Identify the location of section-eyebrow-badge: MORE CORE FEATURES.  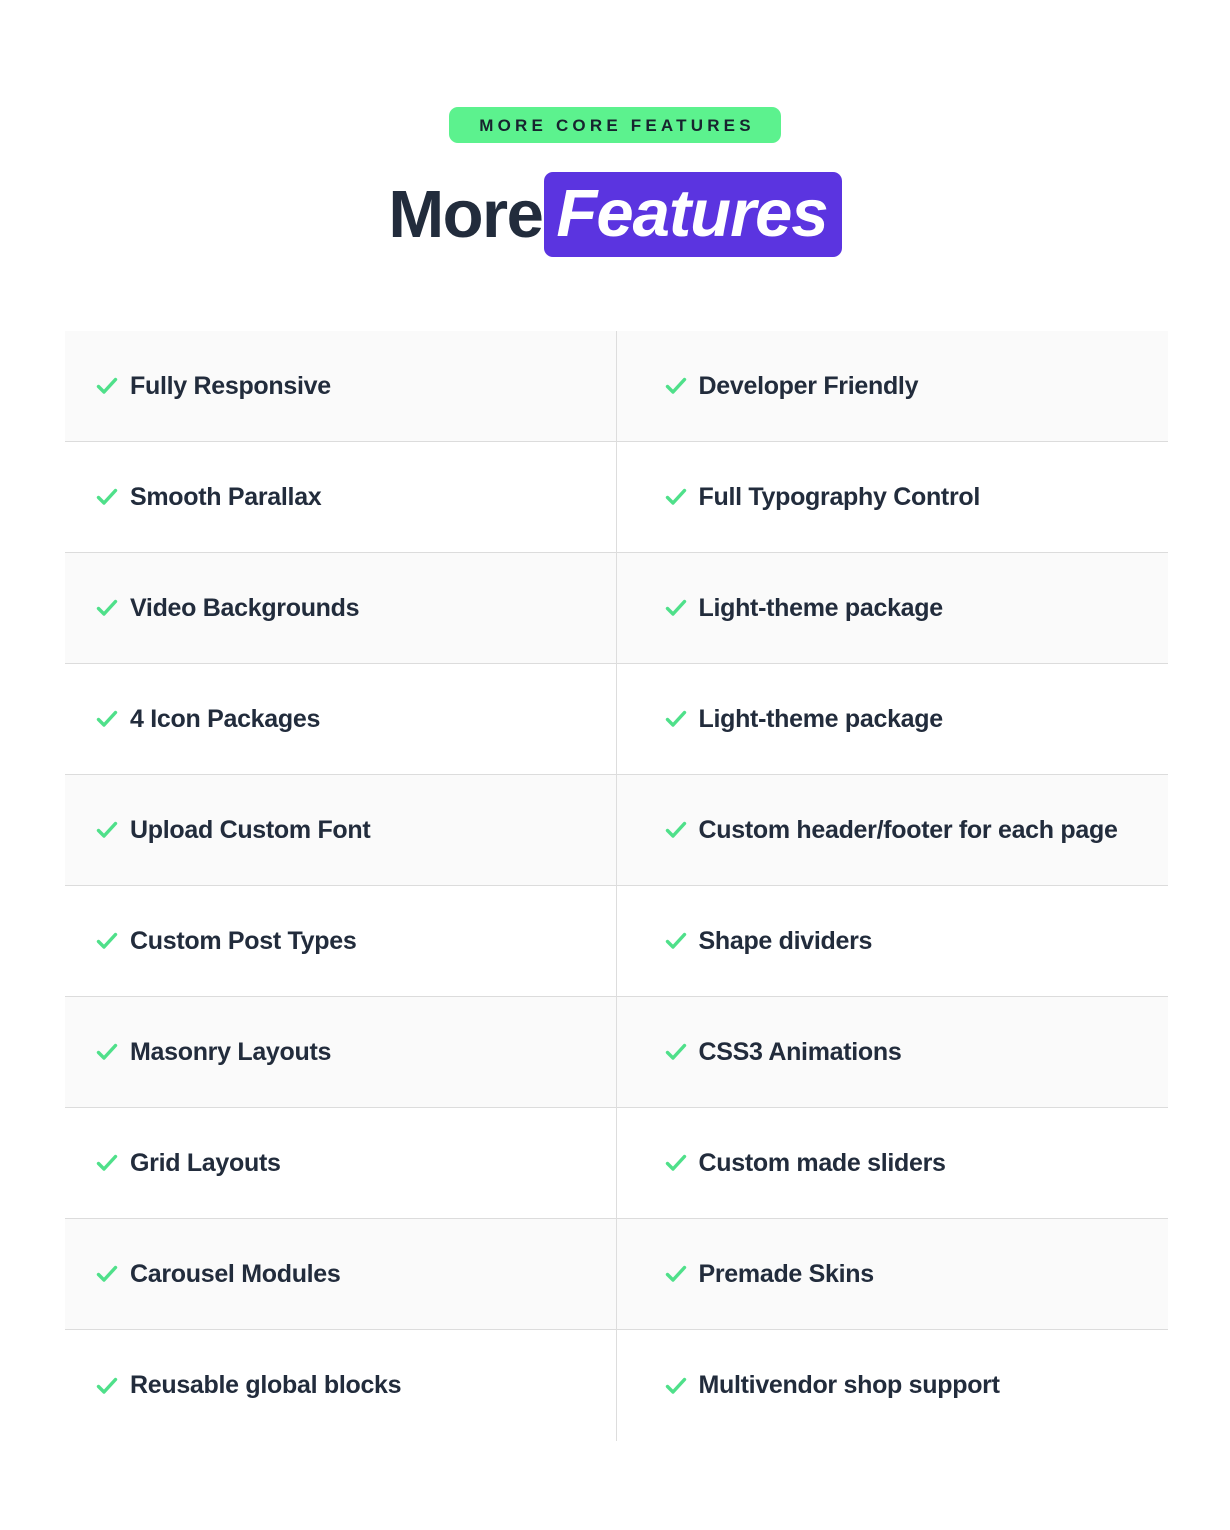
(615, 125).